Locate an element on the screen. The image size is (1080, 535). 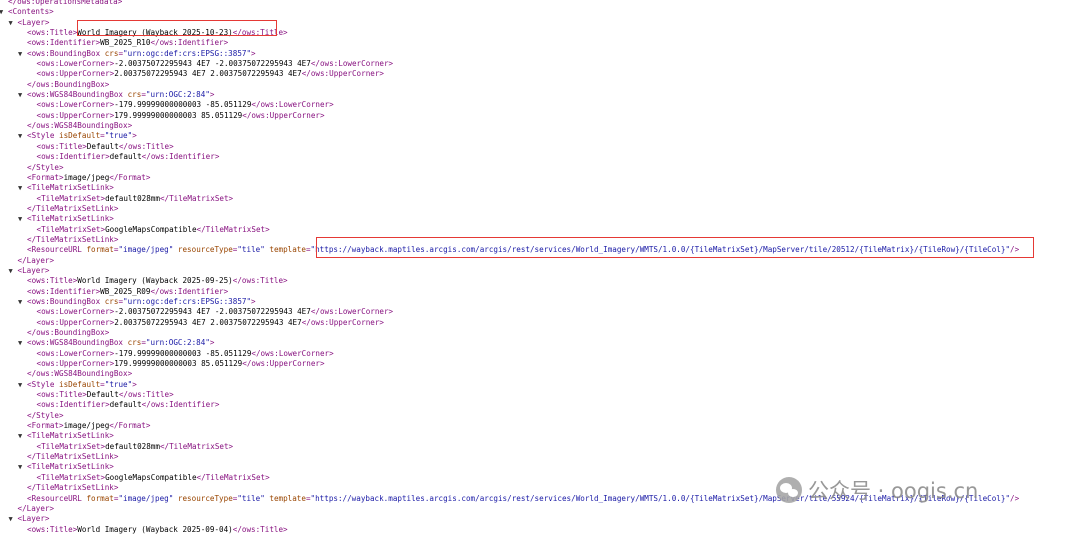
xml-tag: <ows:UpperCorner> is located at coordinates (75, 74).